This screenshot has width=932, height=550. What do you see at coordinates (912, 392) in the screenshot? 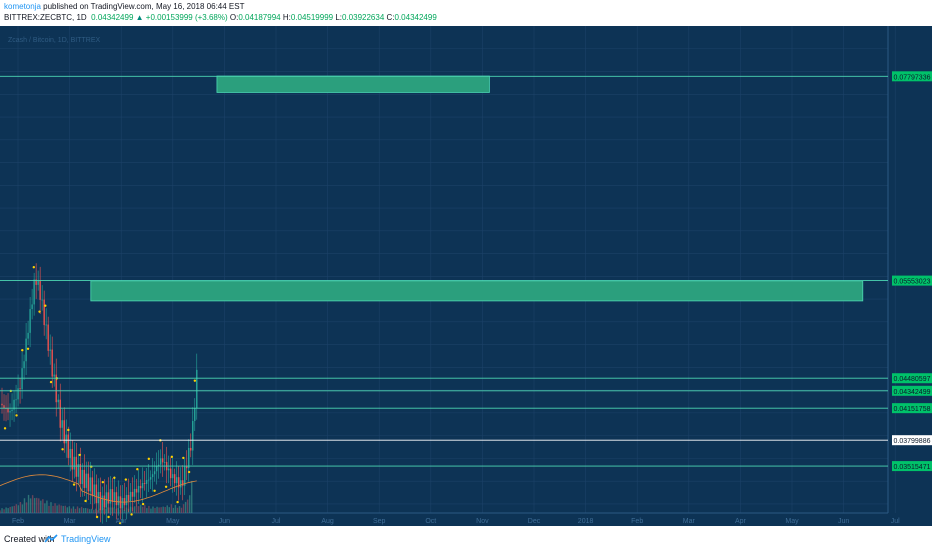
I see `price-label-text: 0.04342499` at bounding box center [912, 392].